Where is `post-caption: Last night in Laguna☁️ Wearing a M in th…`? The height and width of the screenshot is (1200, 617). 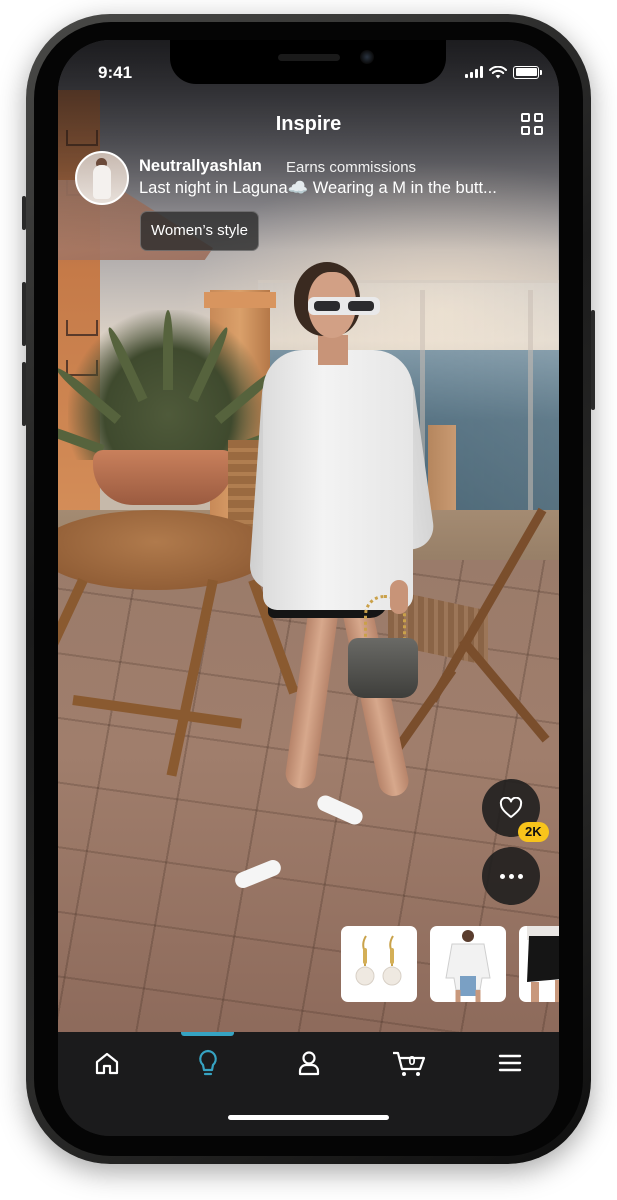
post-caption: Last night in Laguna☁️ Wearing a M in th… is located at coordinates (342, 188).